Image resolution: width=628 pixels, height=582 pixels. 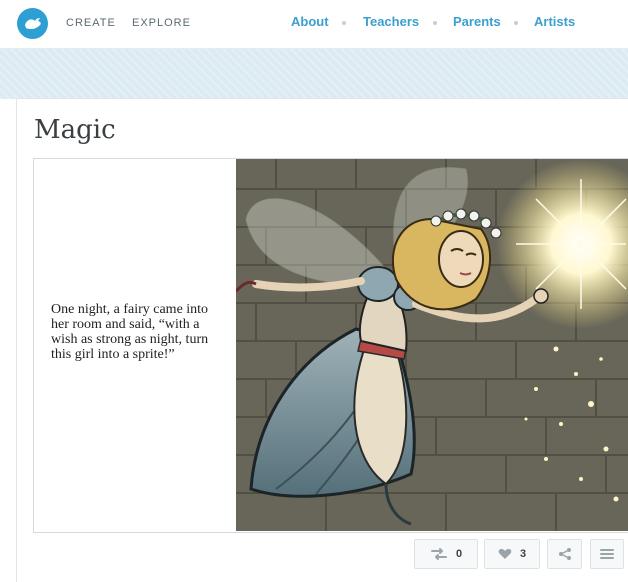 What do you see at coordinates (91, 23) in the screenshot?
I see `nav-create-link: CREATE` at bounding box center [91, 23].